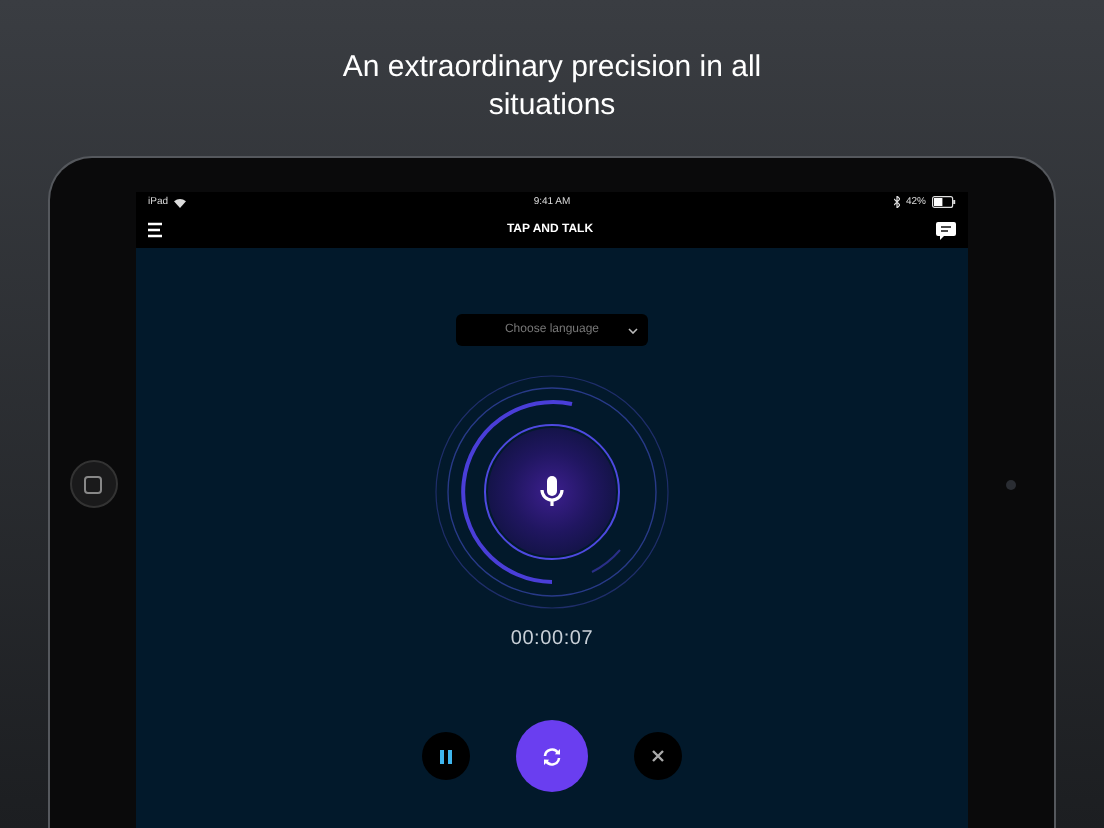 The image size is (1104, 828). What do you see at coordinates (943, 202) in the screenshot?
I see `battery-icon` at bounding box center [943, 202].